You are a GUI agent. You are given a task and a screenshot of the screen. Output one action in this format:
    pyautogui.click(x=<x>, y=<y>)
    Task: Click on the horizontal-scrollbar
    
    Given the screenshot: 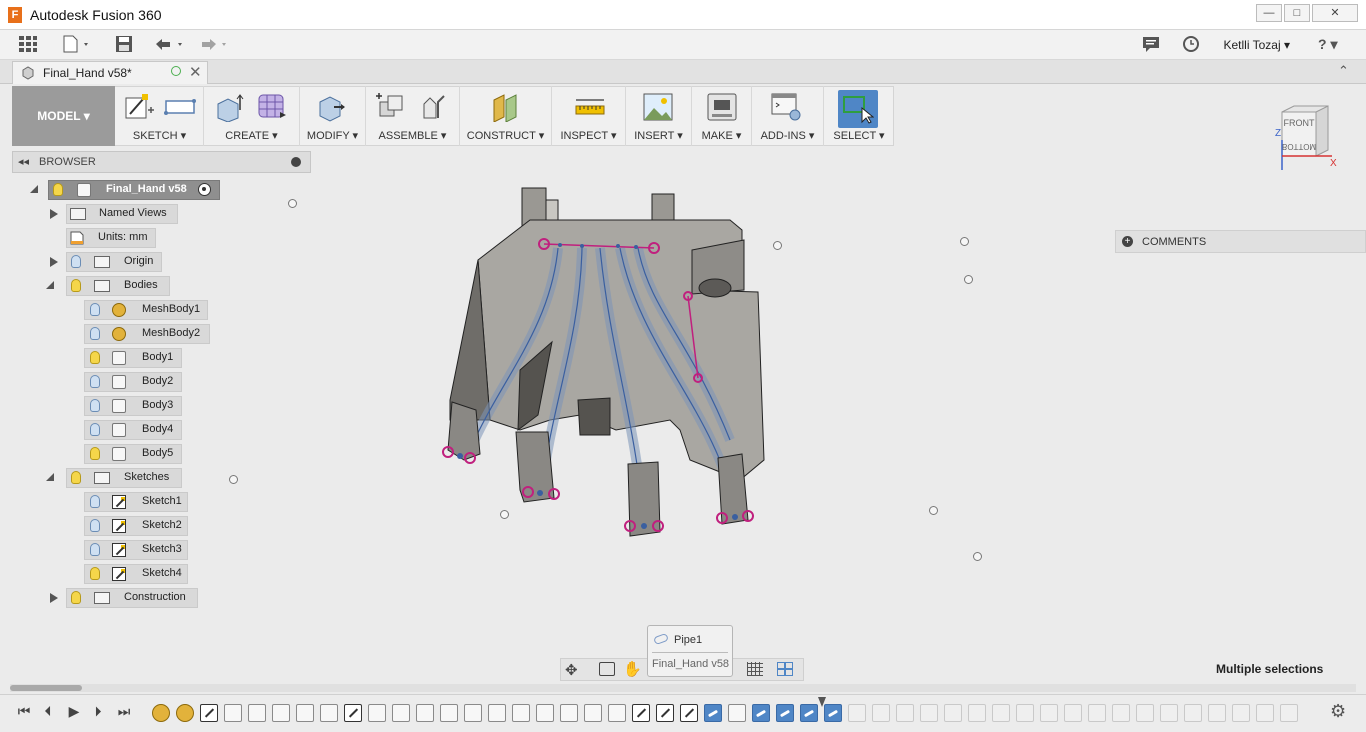 What is the action you would take?
    pyautogui.click(x=683, y=688)
    